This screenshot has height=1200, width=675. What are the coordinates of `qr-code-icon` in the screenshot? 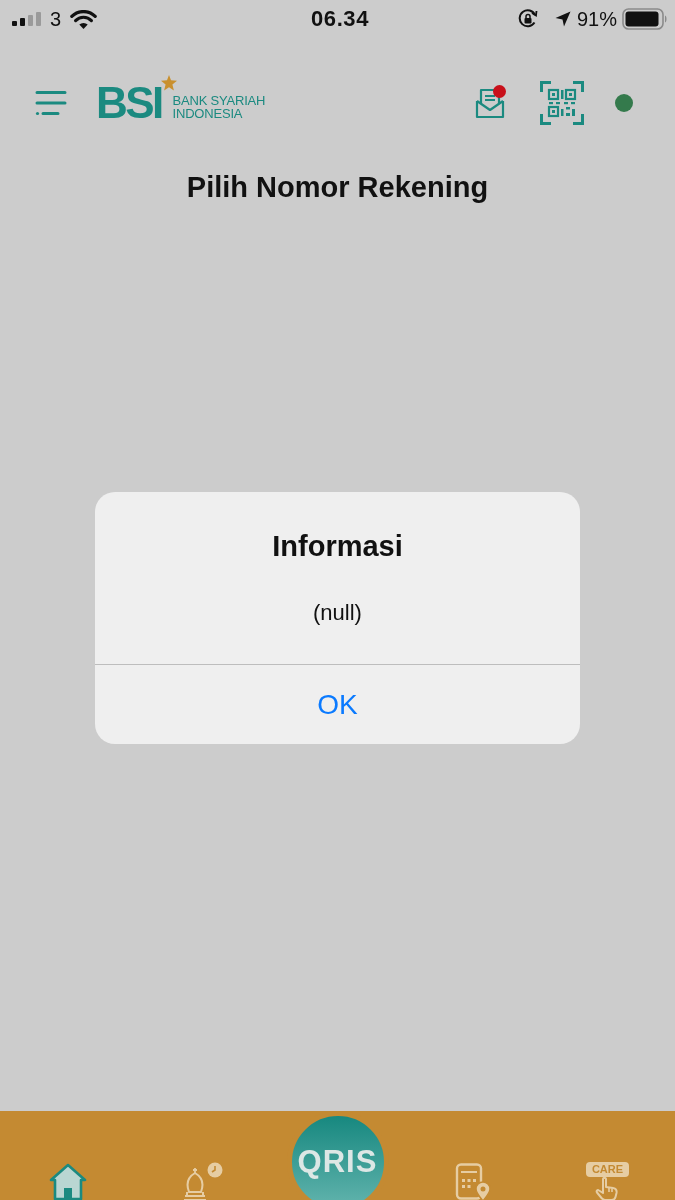 It's located at (562, 103).